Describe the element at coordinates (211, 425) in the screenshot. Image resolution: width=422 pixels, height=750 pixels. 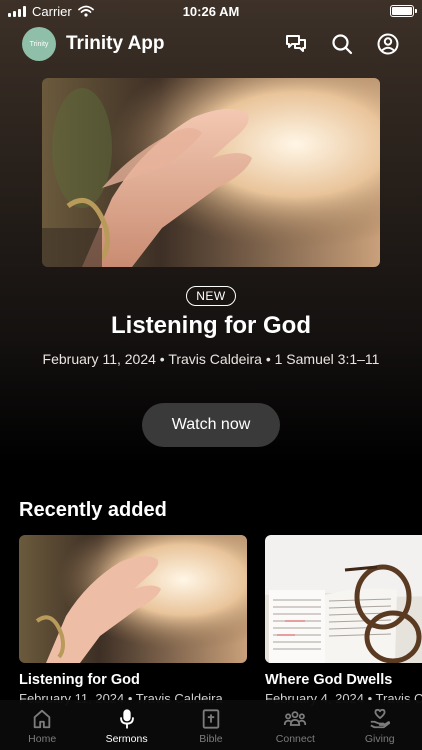
I see `watch-now-button: Watch now` at that location.